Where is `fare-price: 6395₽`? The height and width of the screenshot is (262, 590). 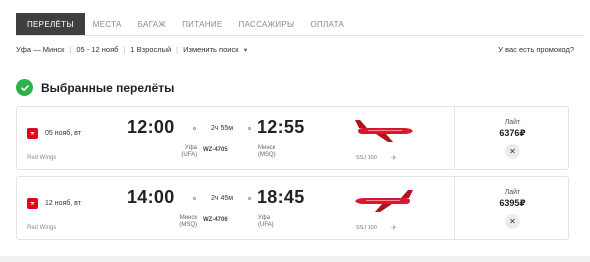 fare-price: 6395₽ is located at coordinates (512, 203).